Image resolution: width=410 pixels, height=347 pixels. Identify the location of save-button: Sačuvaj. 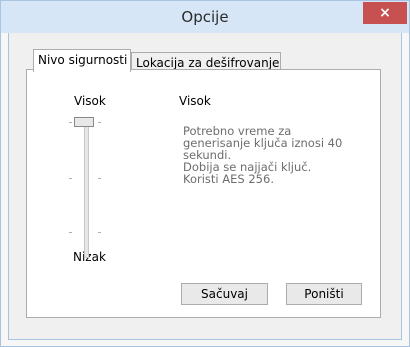
(224, 294).